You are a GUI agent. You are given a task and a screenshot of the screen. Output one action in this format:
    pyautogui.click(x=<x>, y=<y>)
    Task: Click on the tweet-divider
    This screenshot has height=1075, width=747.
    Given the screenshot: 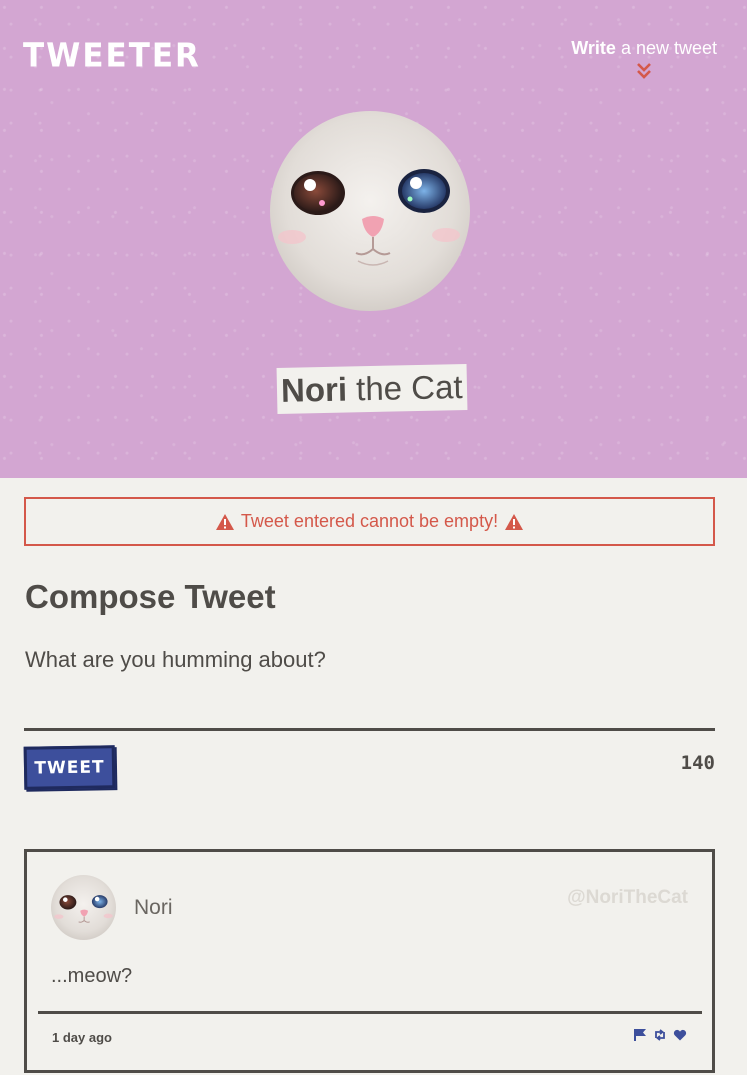 What is the action you would take?
    pyautogui.click(x=370, y=1012)
    